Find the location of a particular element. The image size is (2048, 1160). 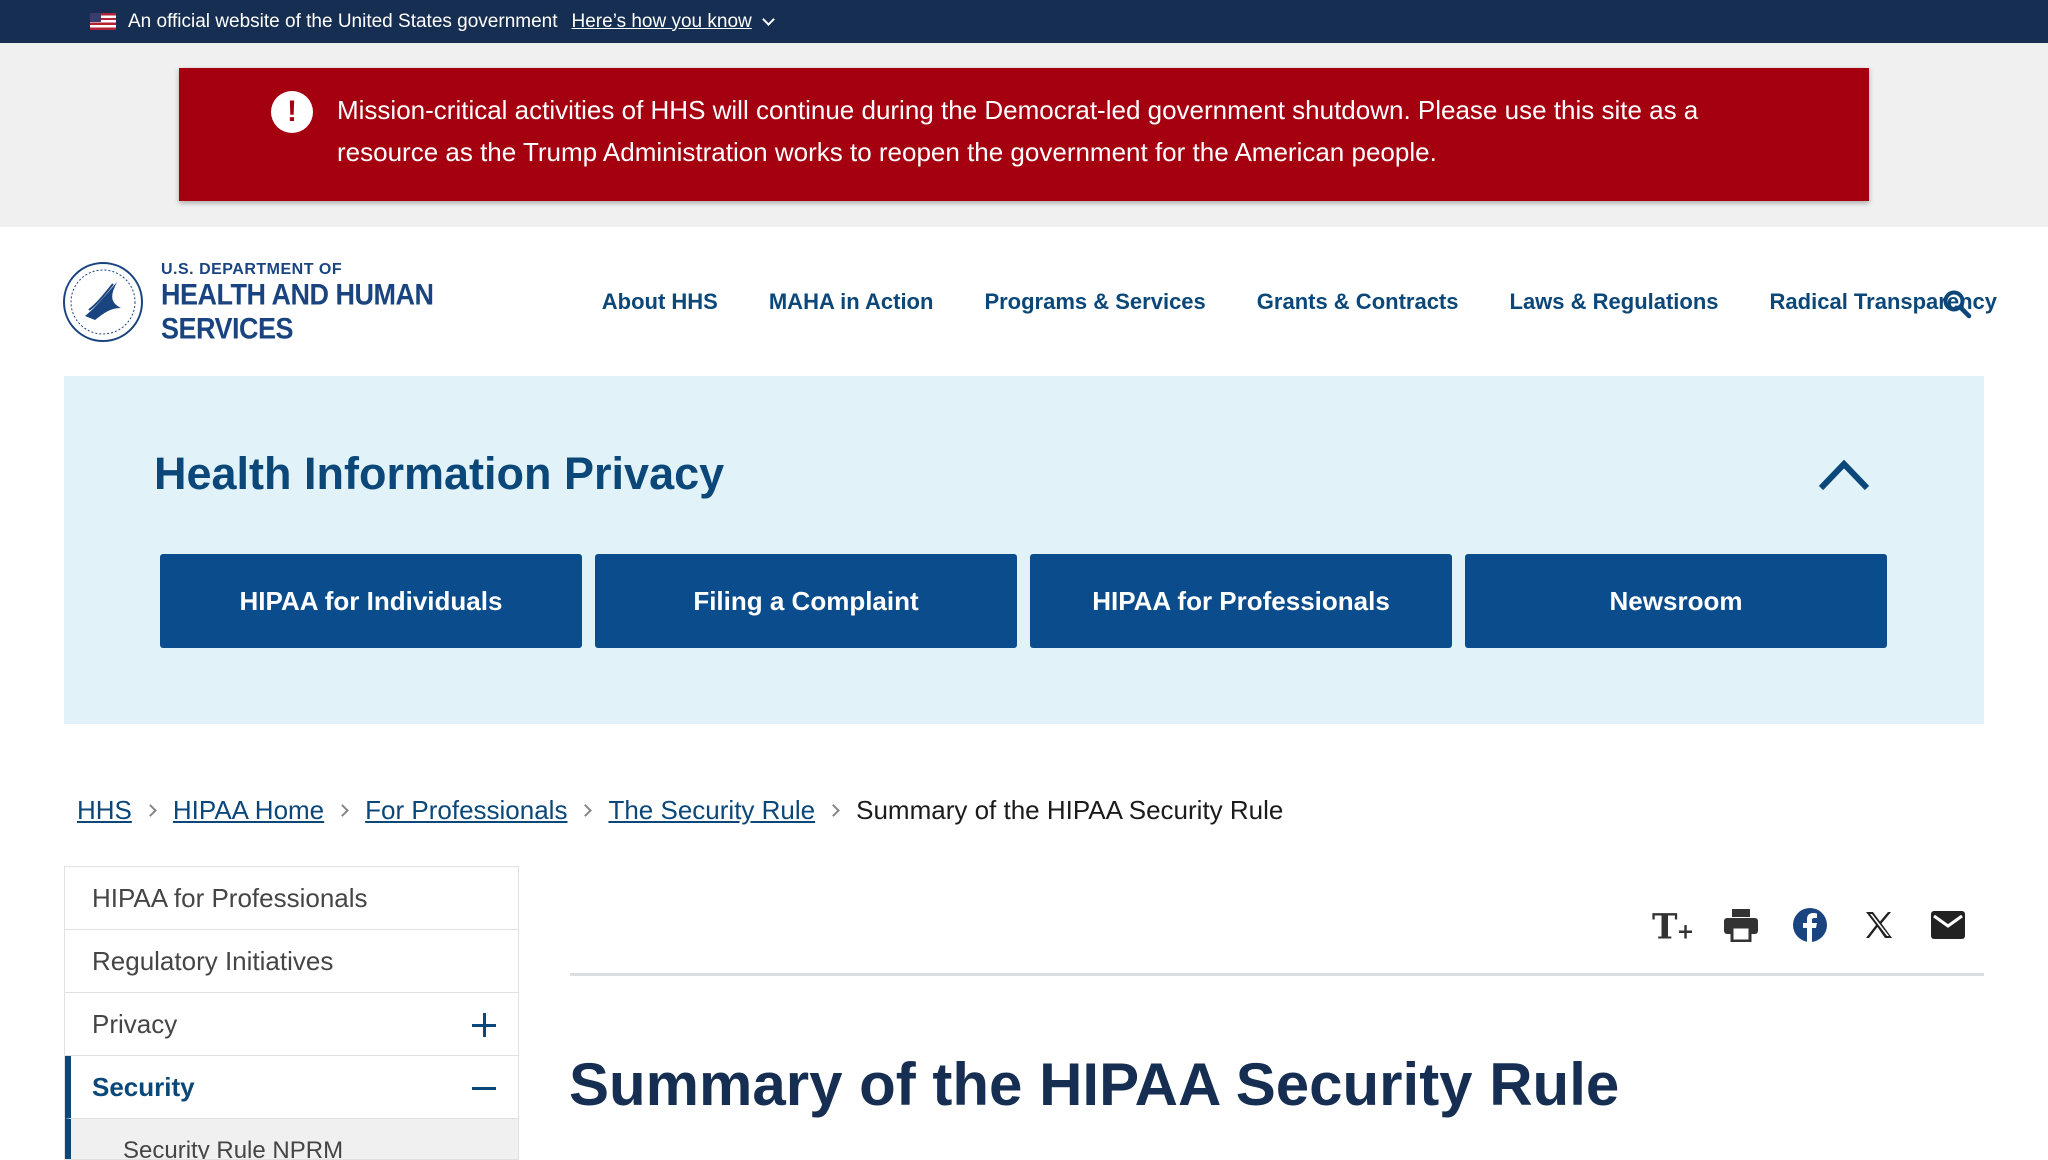

facebook-icon is located at coordinates (1810, 925).